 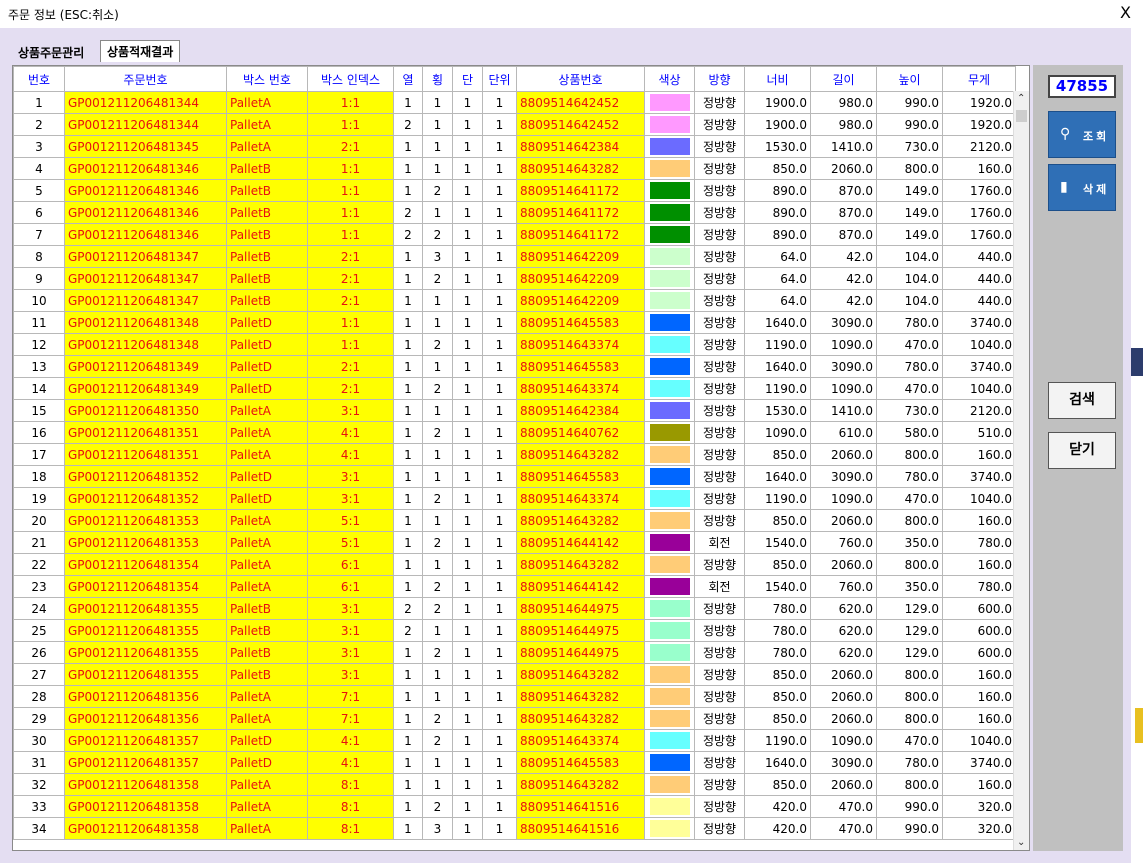 What do you see at coordinates (580, 79) in the screenshot?
I see `column-header: 상품번호` at bounding box center [580, 79].